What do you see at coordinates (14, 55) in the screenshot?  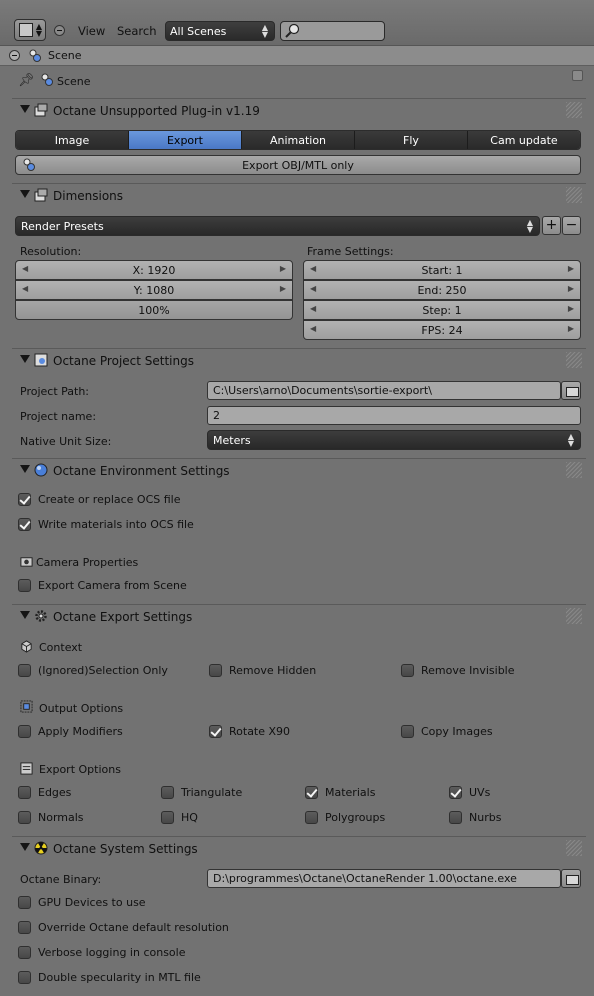 I see `collapse-icon` at bounding box center [14, 55].